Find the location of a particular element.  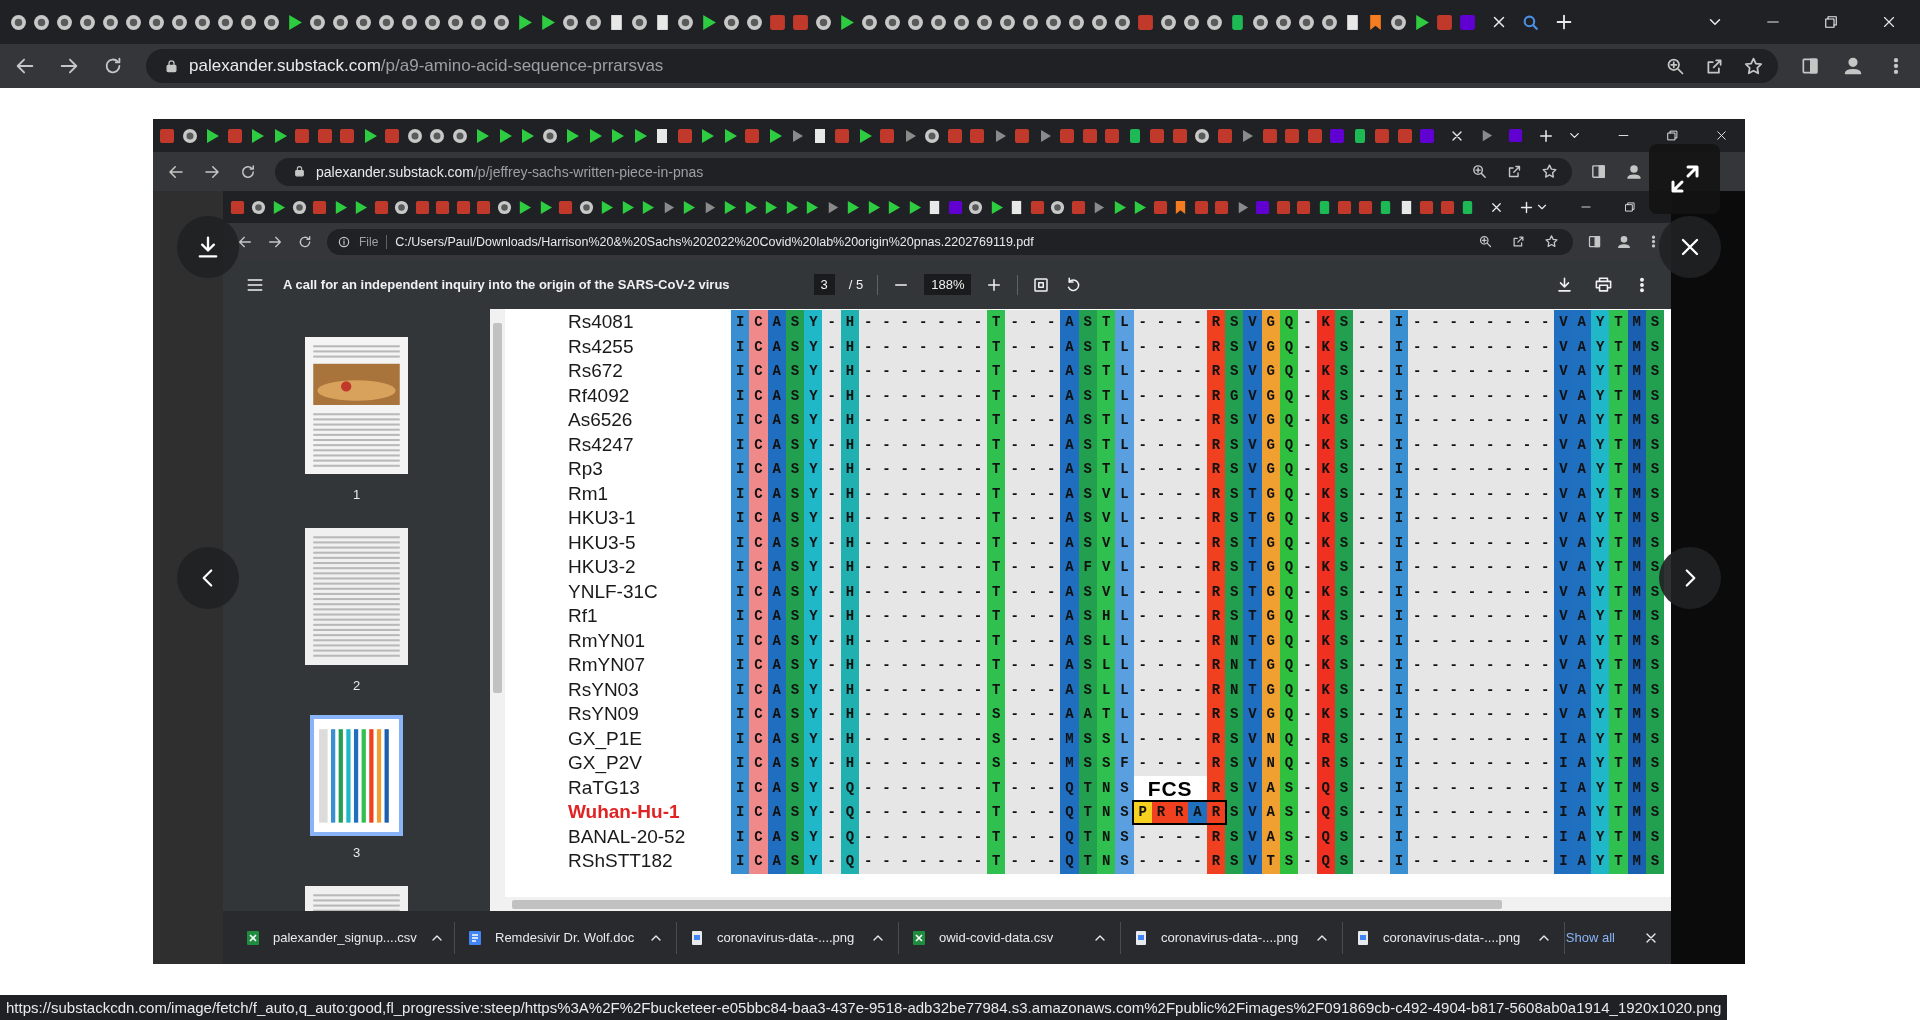

show-all-link: Show all is located at coordinates (1590, 937).